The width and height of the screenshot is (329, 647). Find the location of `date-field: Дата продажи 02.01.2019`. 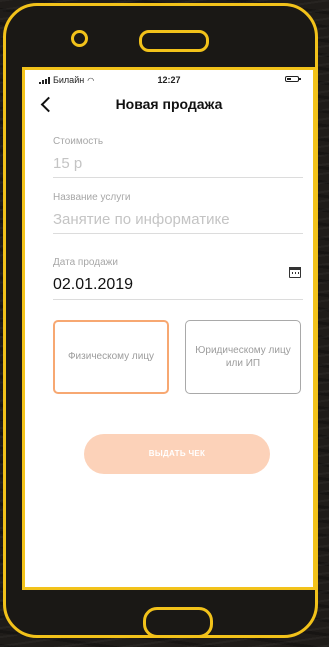

date-field: Дата продажи 02.01.2019 is located at coordinates (178, 278).